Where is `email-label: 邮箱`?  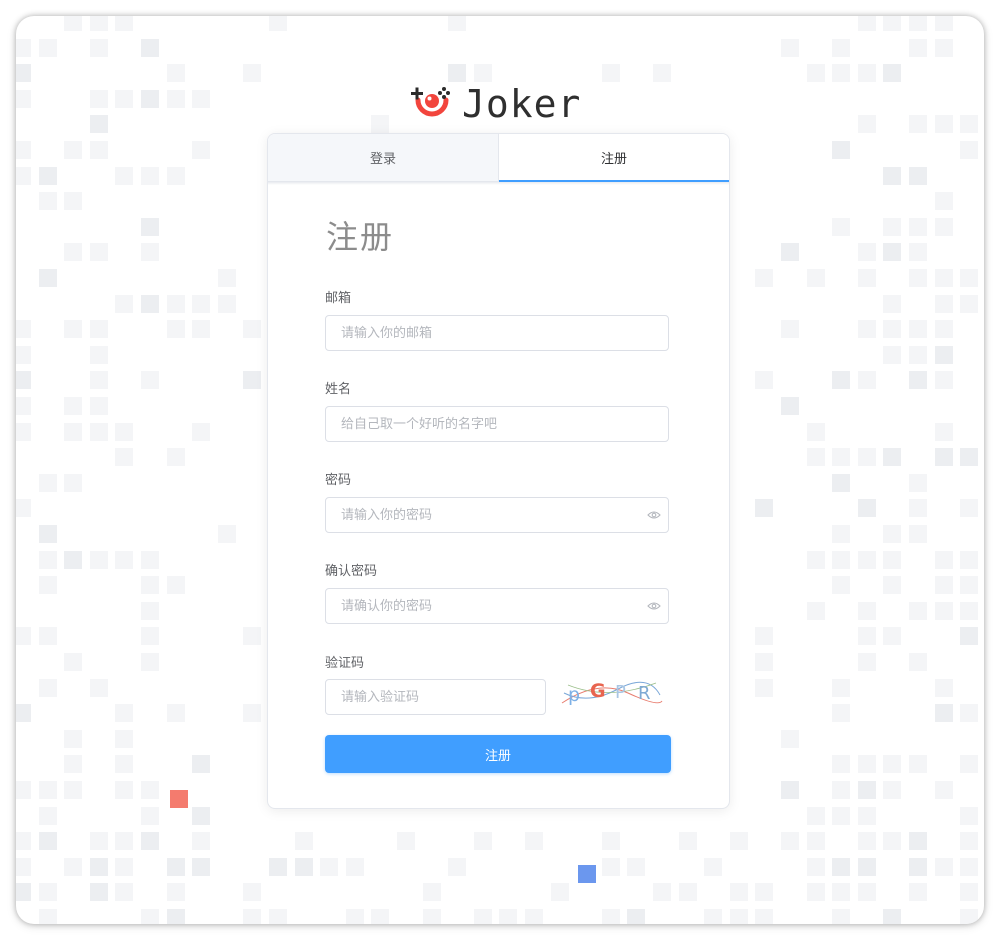 email-label: 邮箱 is located at coordinates (338, 298).